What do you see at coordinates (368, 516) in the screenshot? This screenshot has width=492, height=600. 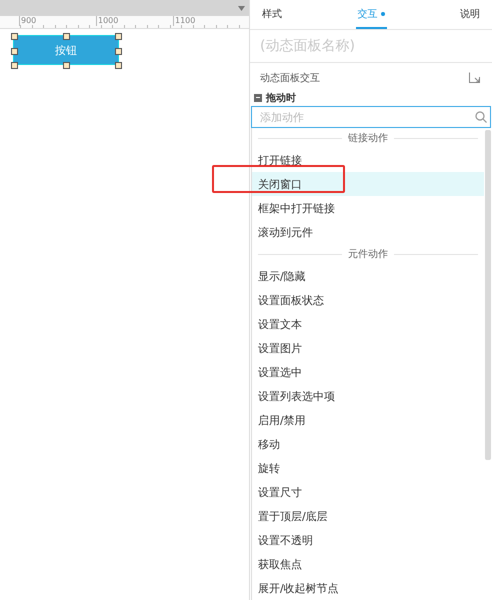 I see `action-item: 置于顶层/底层` at bounding box center [368, 516].